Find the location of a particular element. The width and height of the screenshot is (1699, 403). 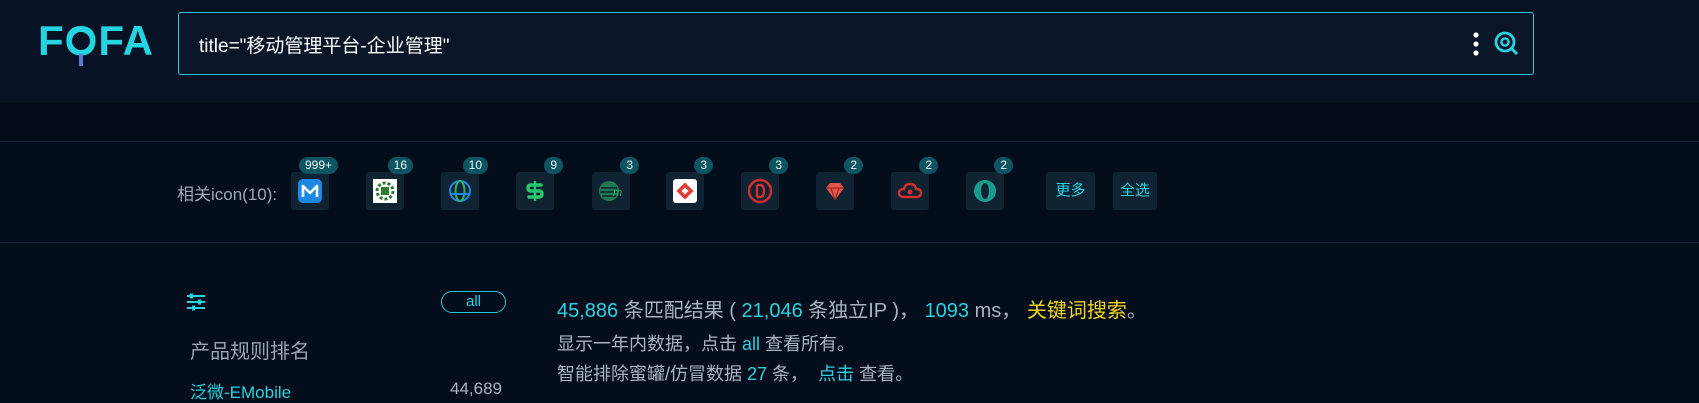

icon-count-badge: 10 is located at coordinates (475, 165).